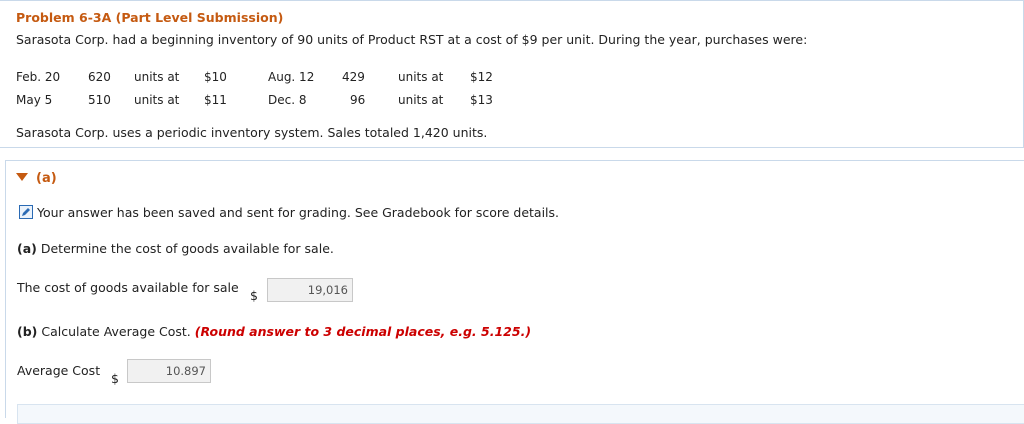 The image size is (1024, 424). What do you see at coordinates (353, 76) in the screenshot?
I see `purchase-qty: 429` at bounding box center [353, 76].